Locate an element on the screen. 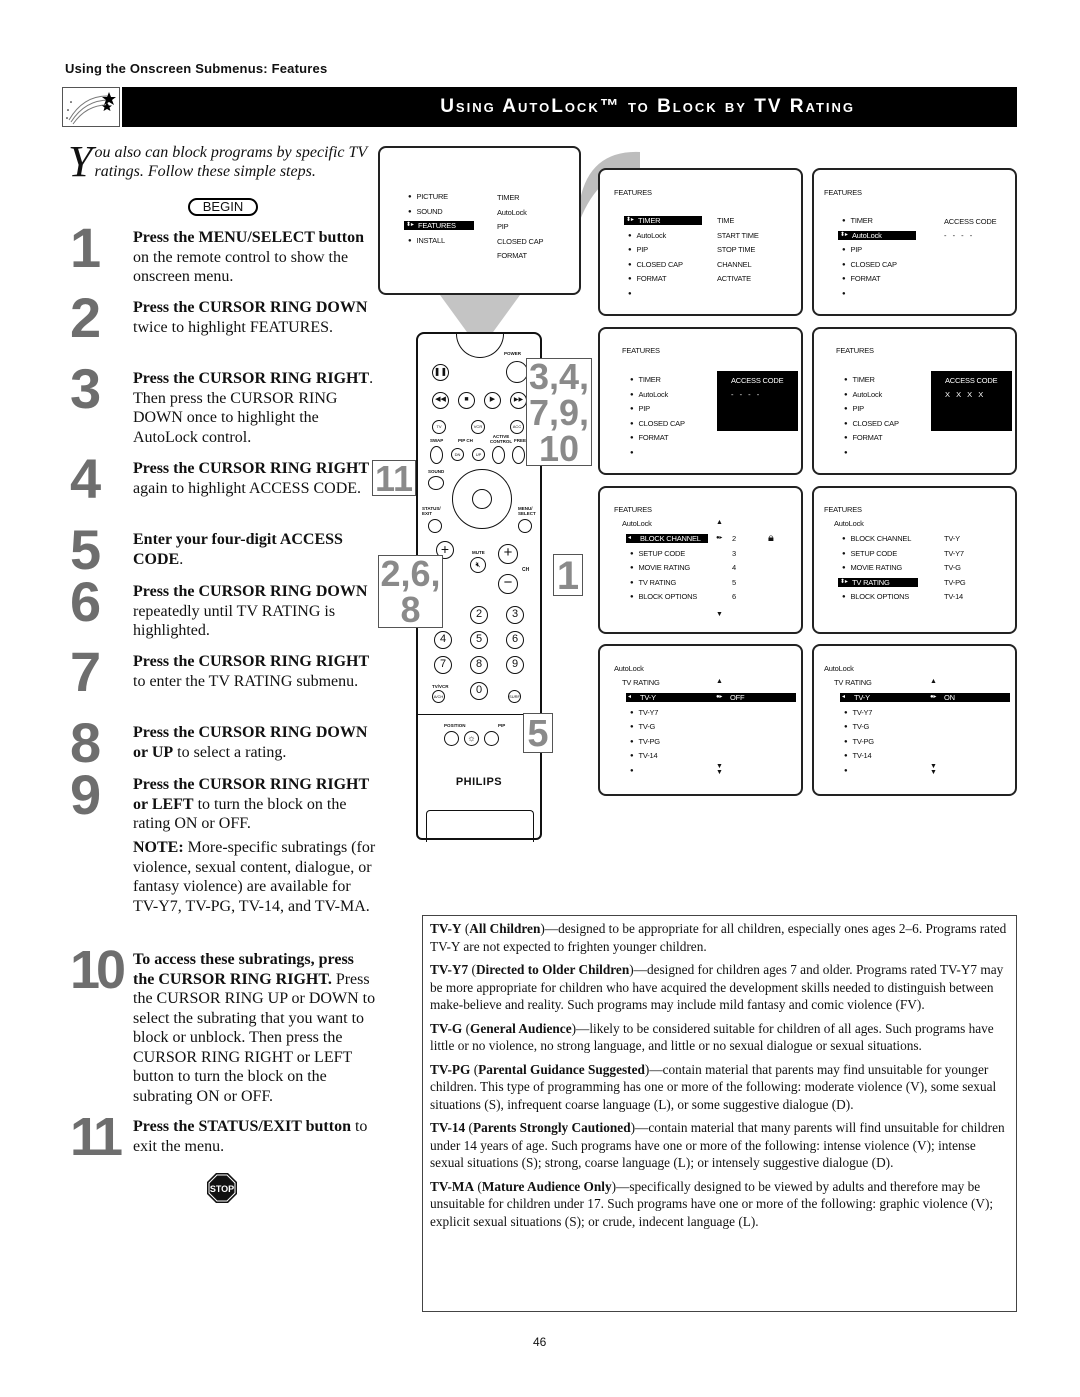 This screenshot has height=1397, width=1080. sound-button is located at coordinates (436, 483).